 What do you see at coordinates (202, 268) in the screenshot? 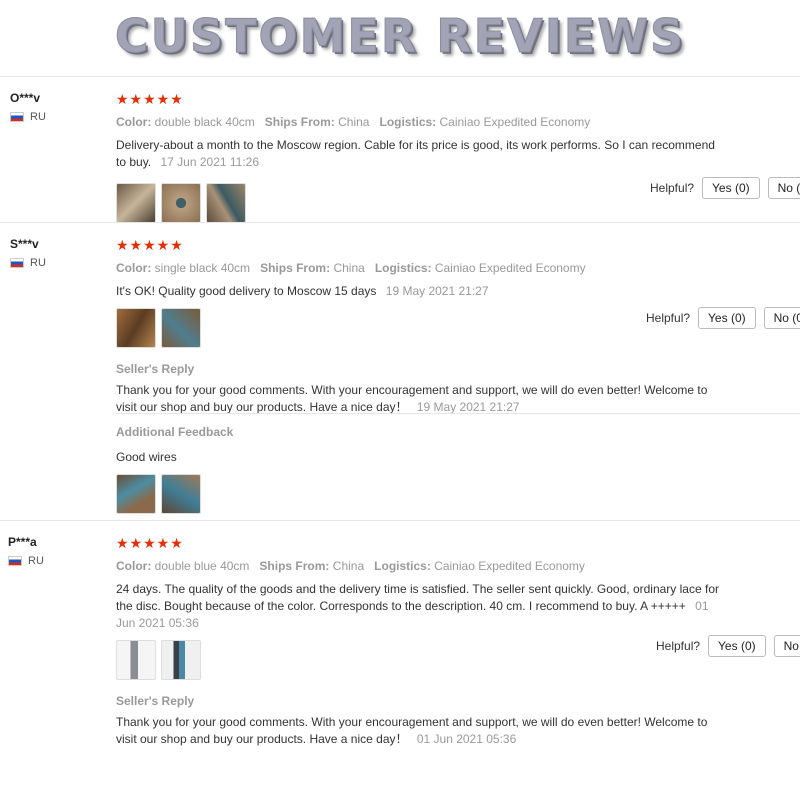
I see `color-value: single black 40cm` at bounding box center [202, 268].